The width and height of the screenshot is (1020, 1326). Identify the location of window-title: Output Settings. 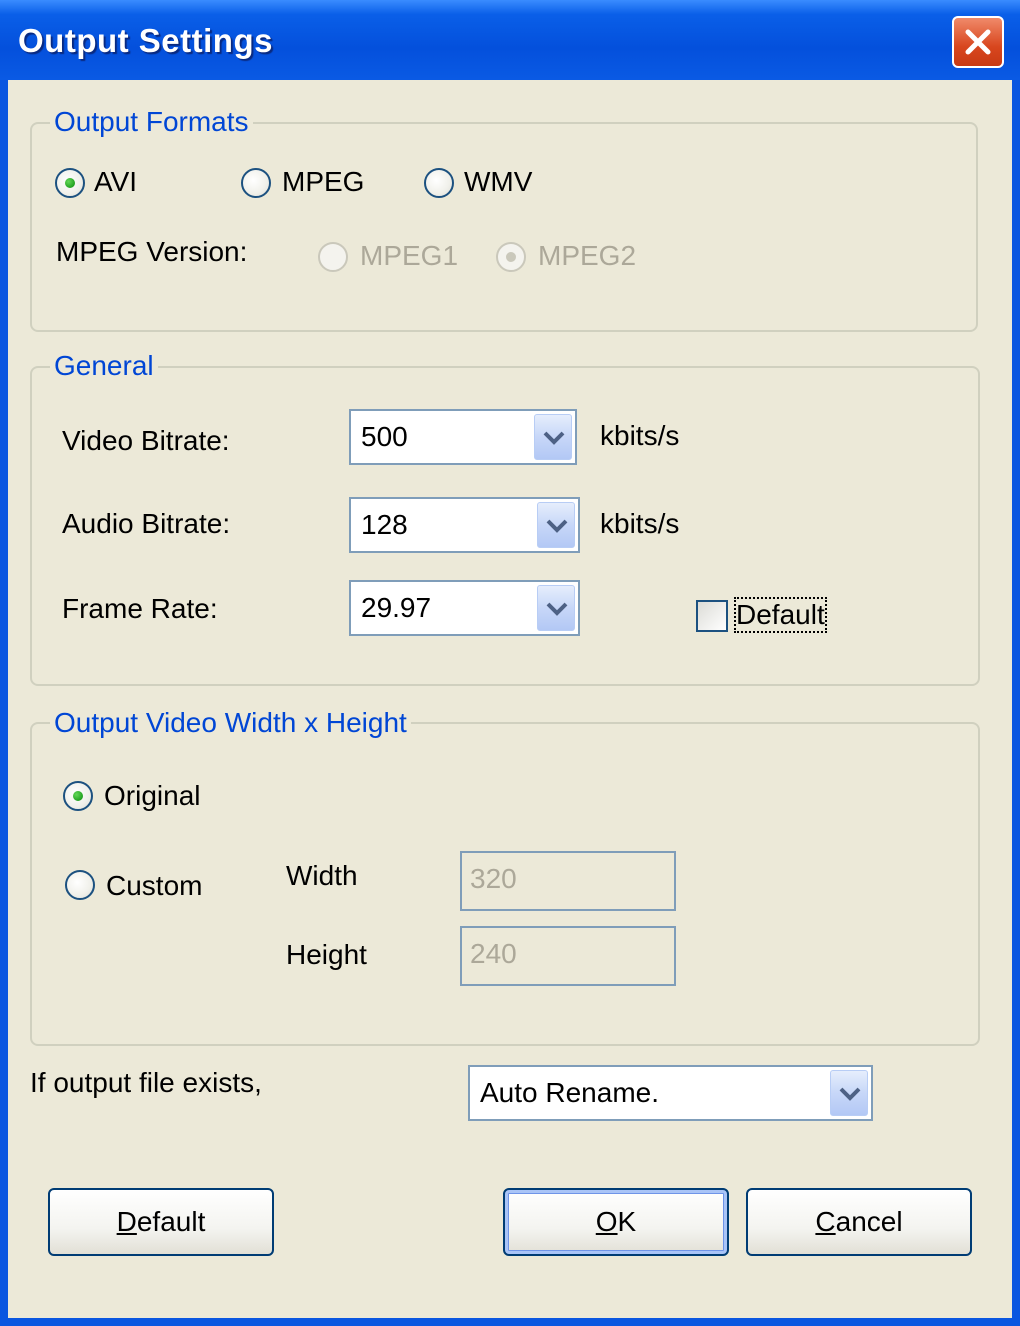
(145, 40).